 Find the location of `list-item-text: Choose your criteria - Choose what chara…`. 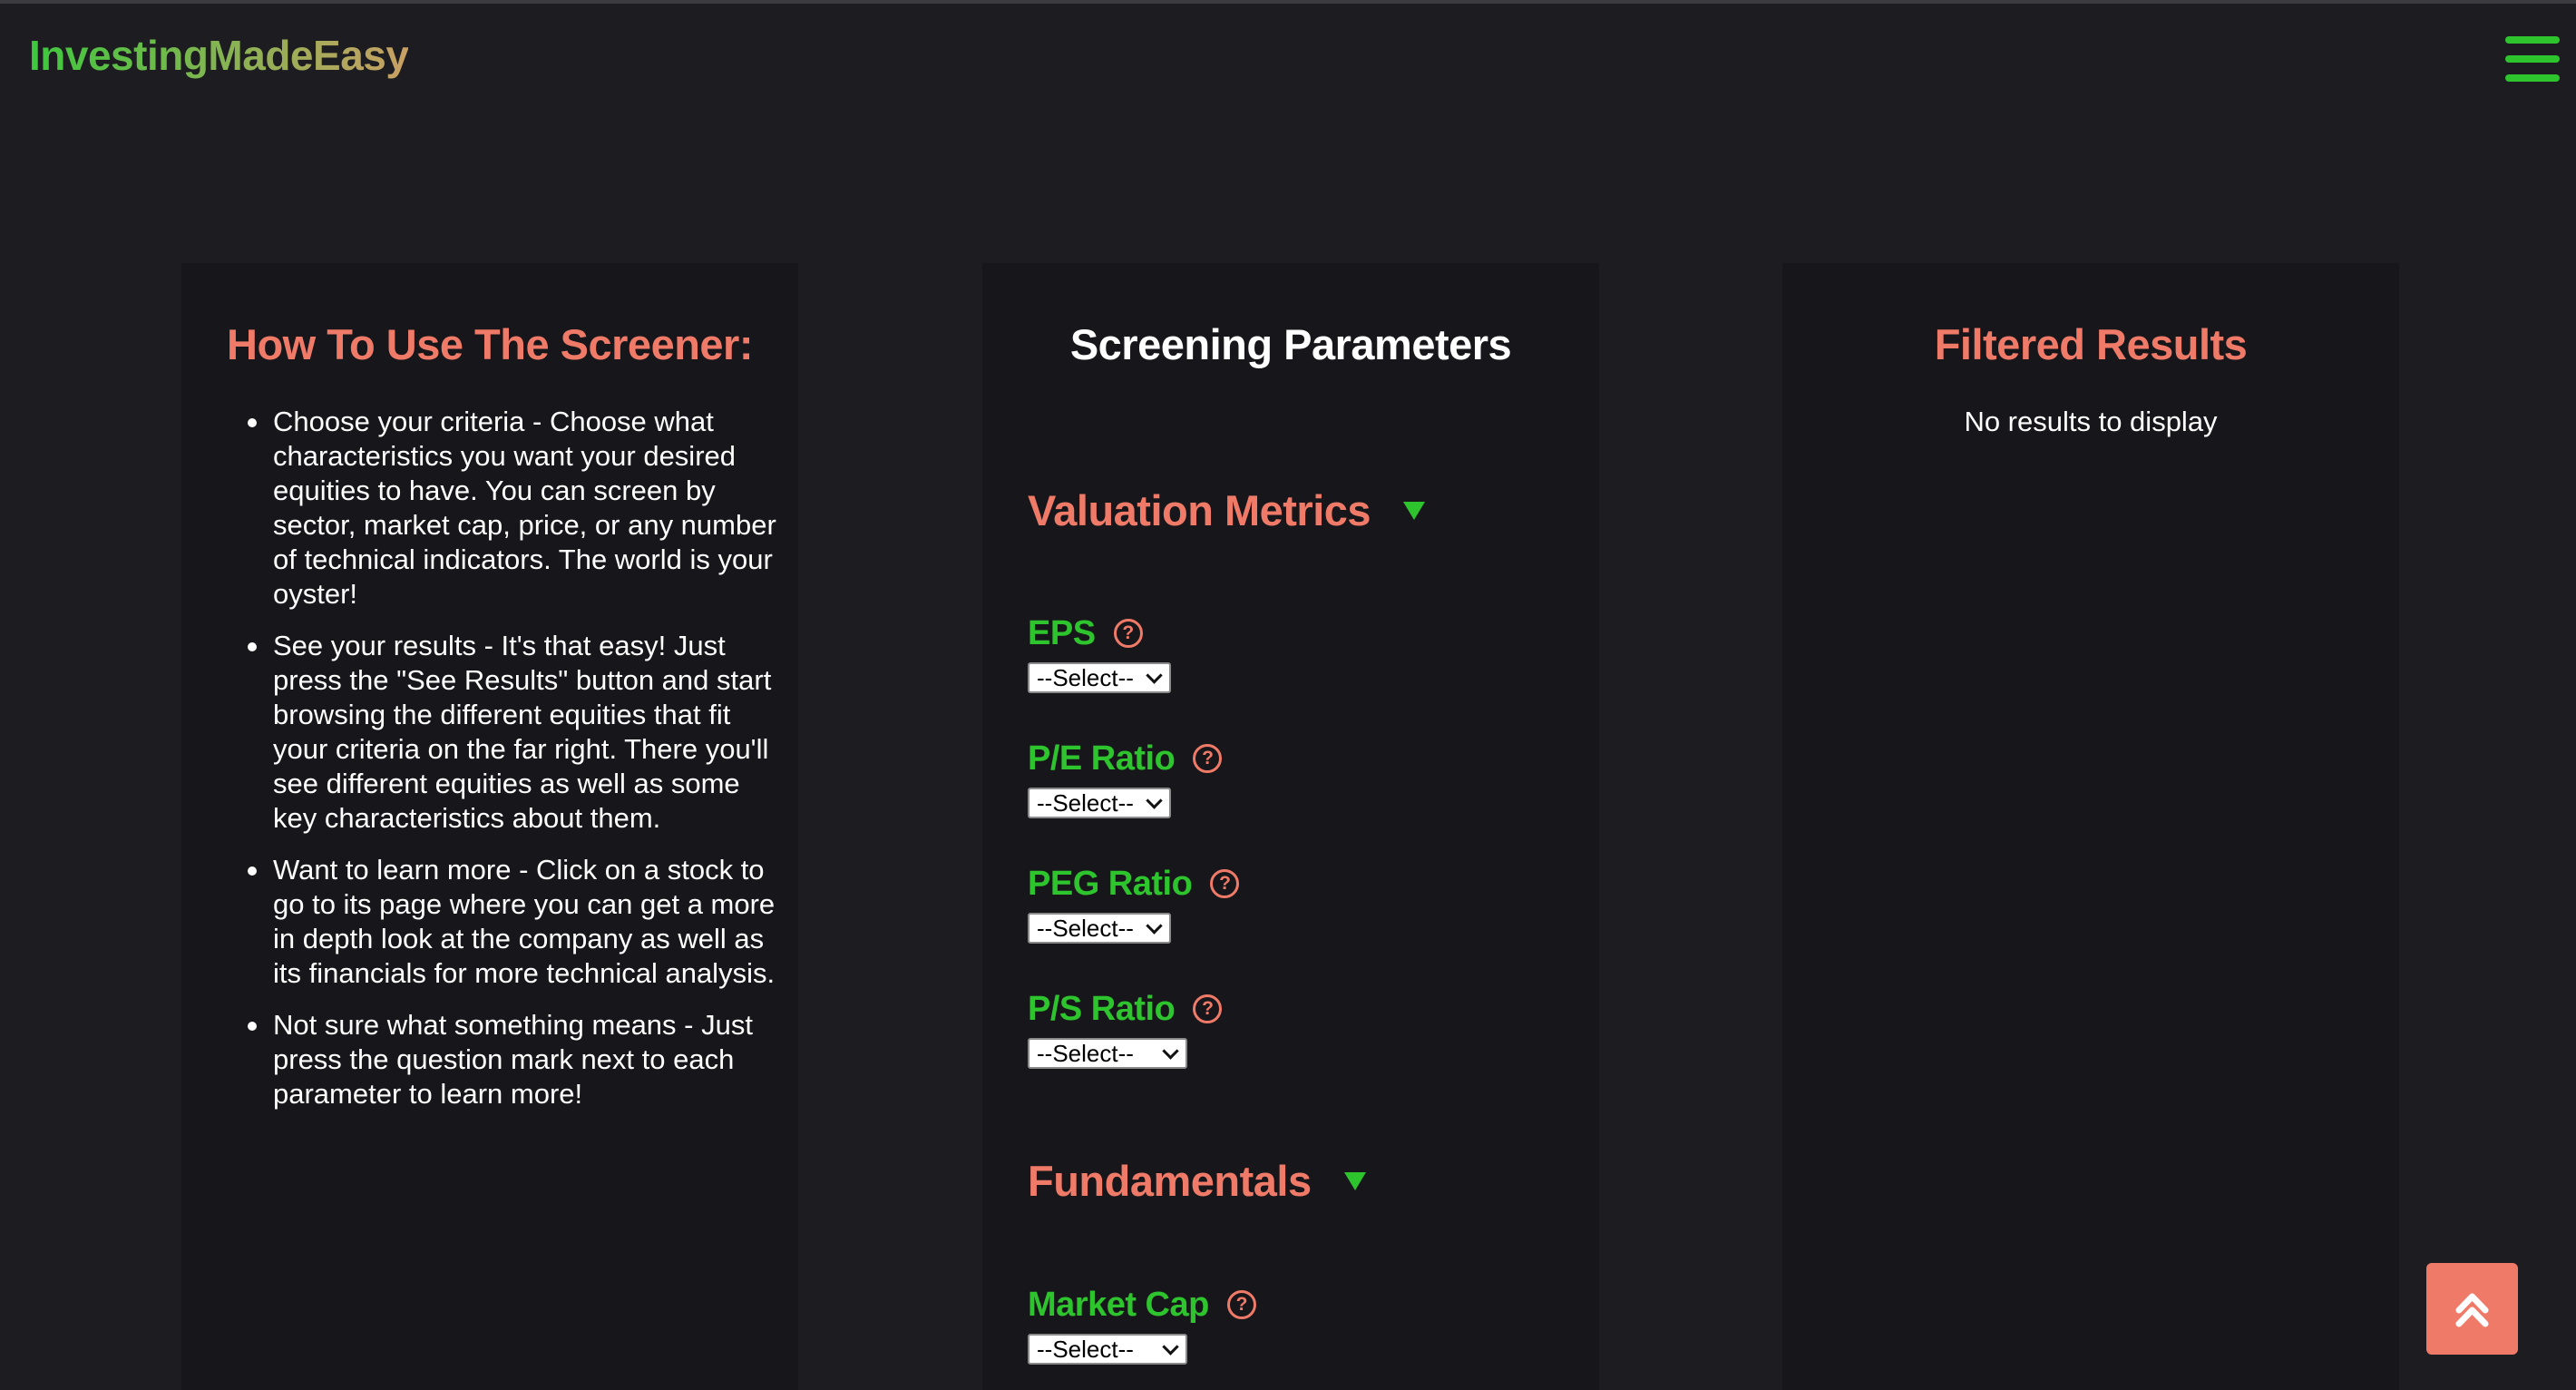

list-item-text: Choose your criteria - Choose what chara… is located at coordinates (524, 508).